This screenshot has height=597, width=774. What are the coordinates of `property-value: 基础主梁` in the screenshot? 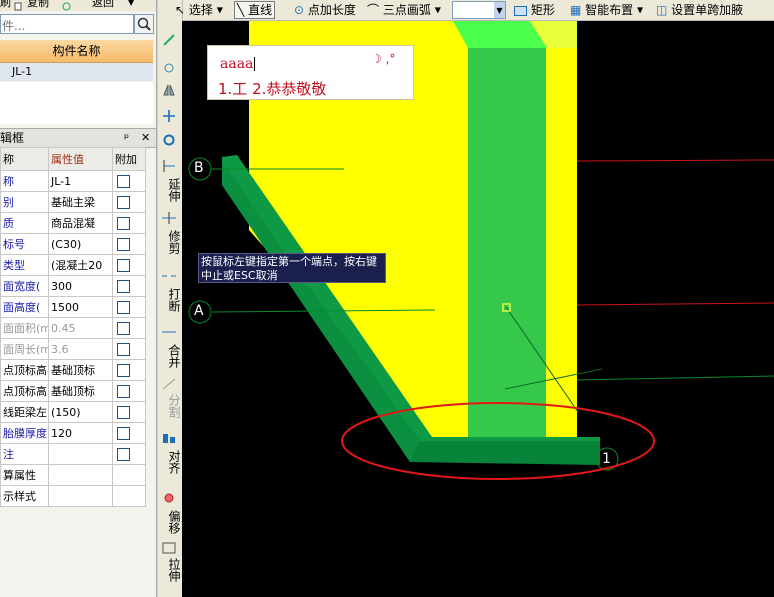 It's located at (80, 202).